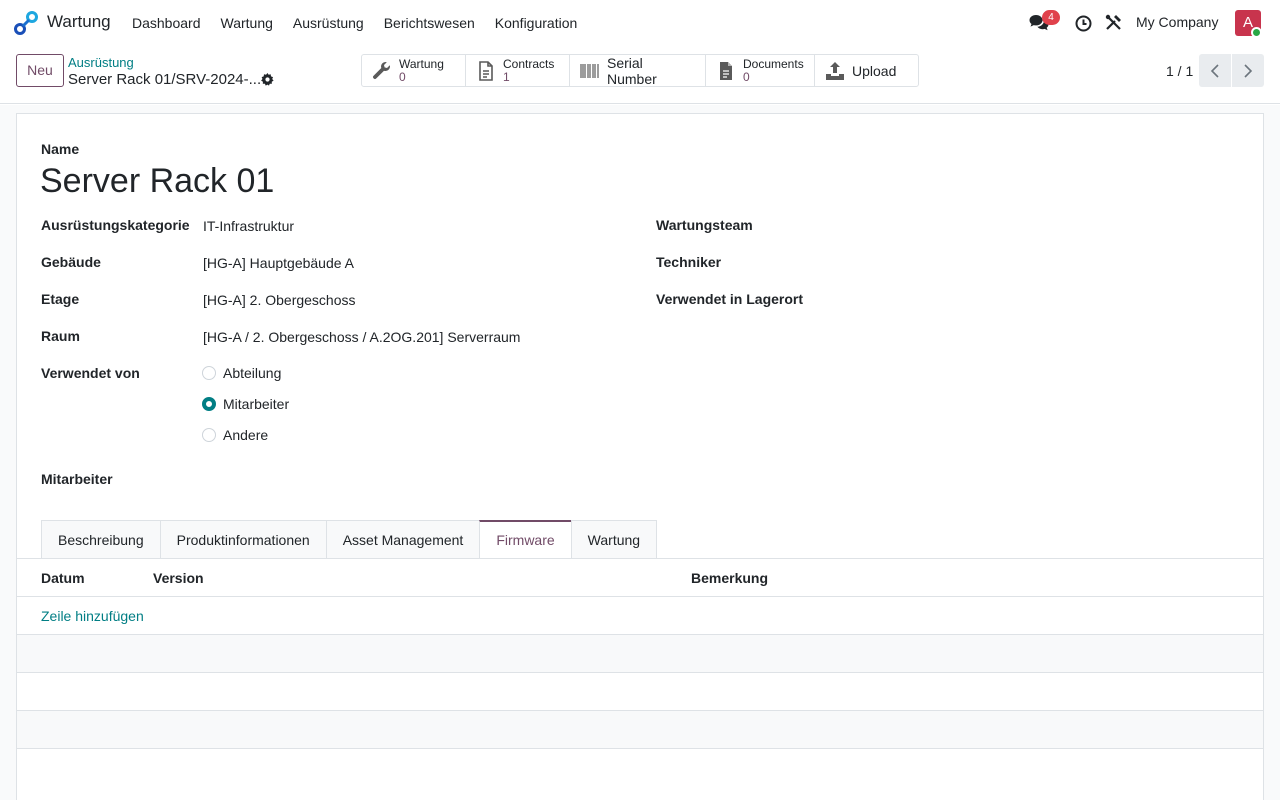  I want to click on radio-andere, so click(209, 435).